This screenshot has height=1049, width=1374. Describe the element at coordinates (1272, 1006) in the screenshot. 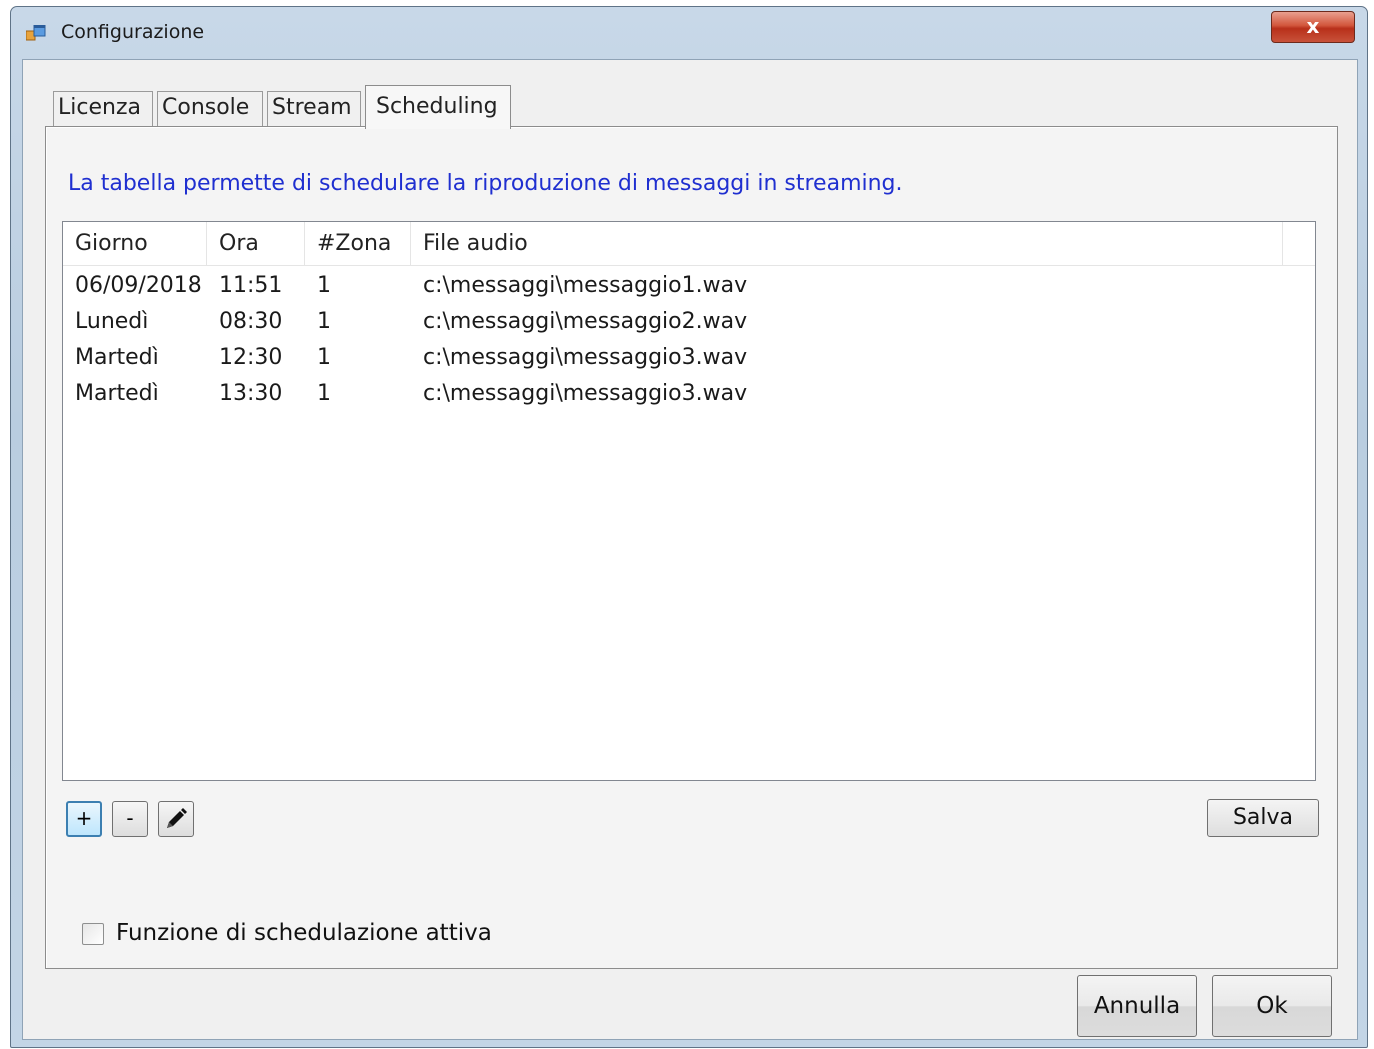

I see `ok-button: Ok` at that location.